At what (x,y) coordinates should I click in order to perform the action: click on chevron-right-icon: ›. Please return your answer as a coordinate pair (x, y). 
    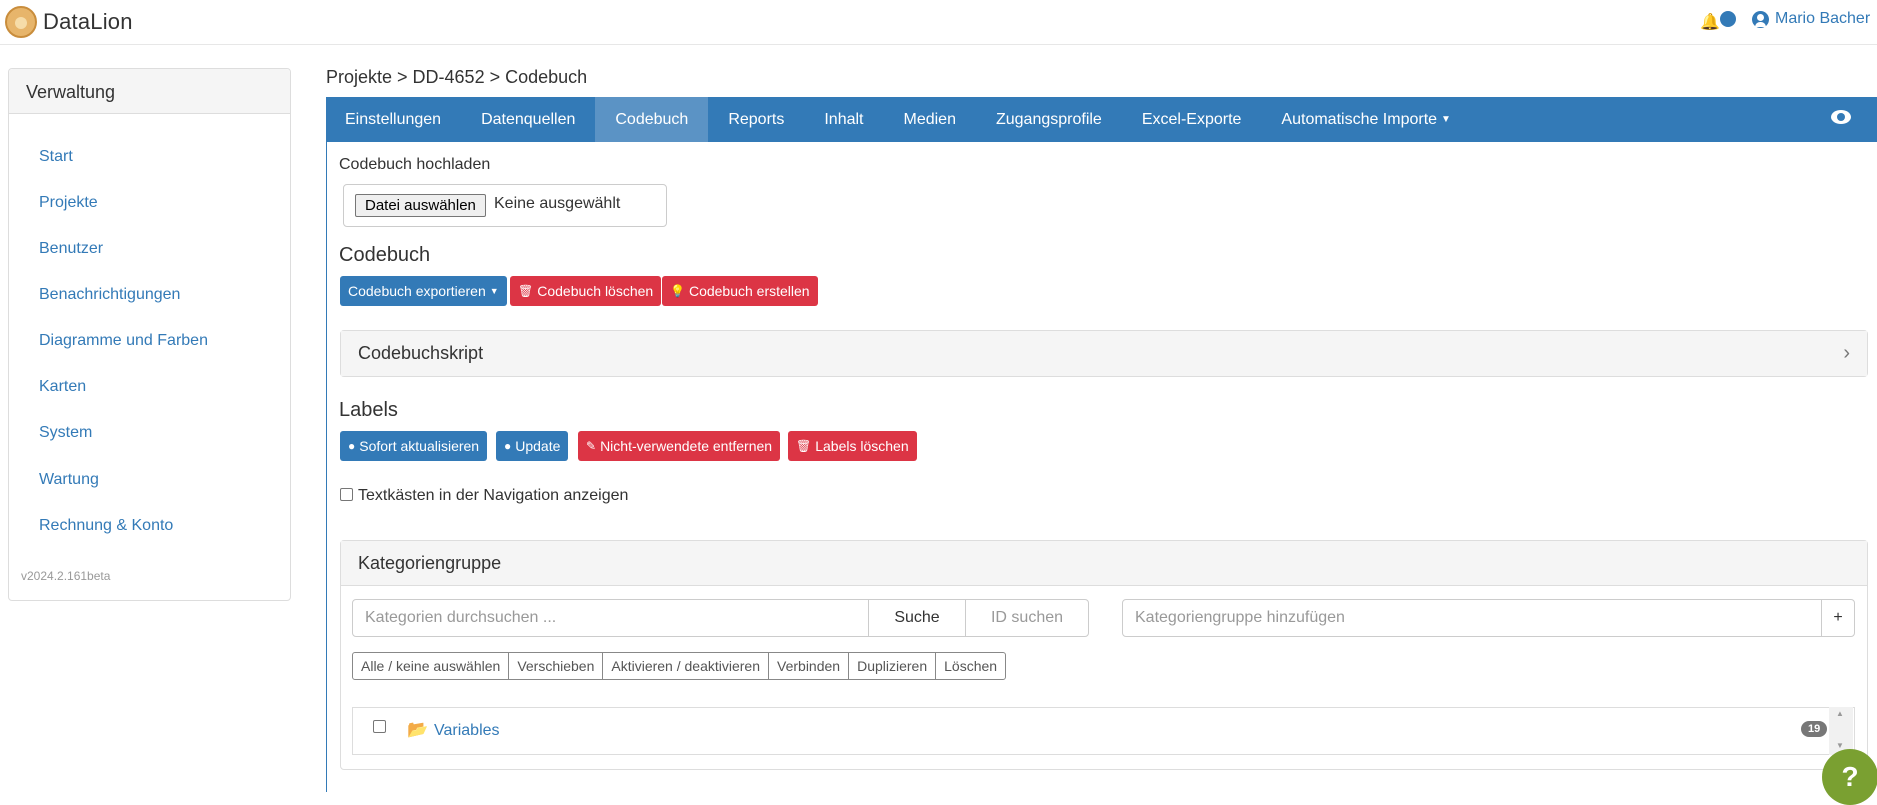
    Looking at the image, I should click on (1846, 353).